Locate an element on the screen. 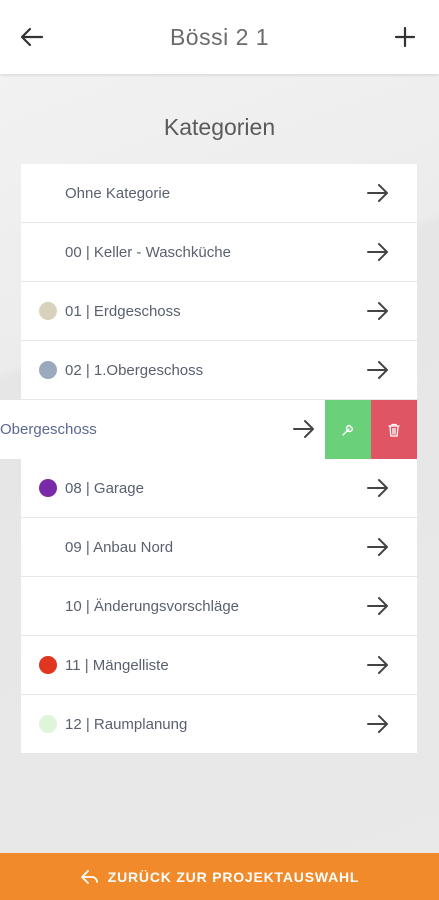  list-item: 01 | Erdgeschoss is located at coordinates (219, 311).